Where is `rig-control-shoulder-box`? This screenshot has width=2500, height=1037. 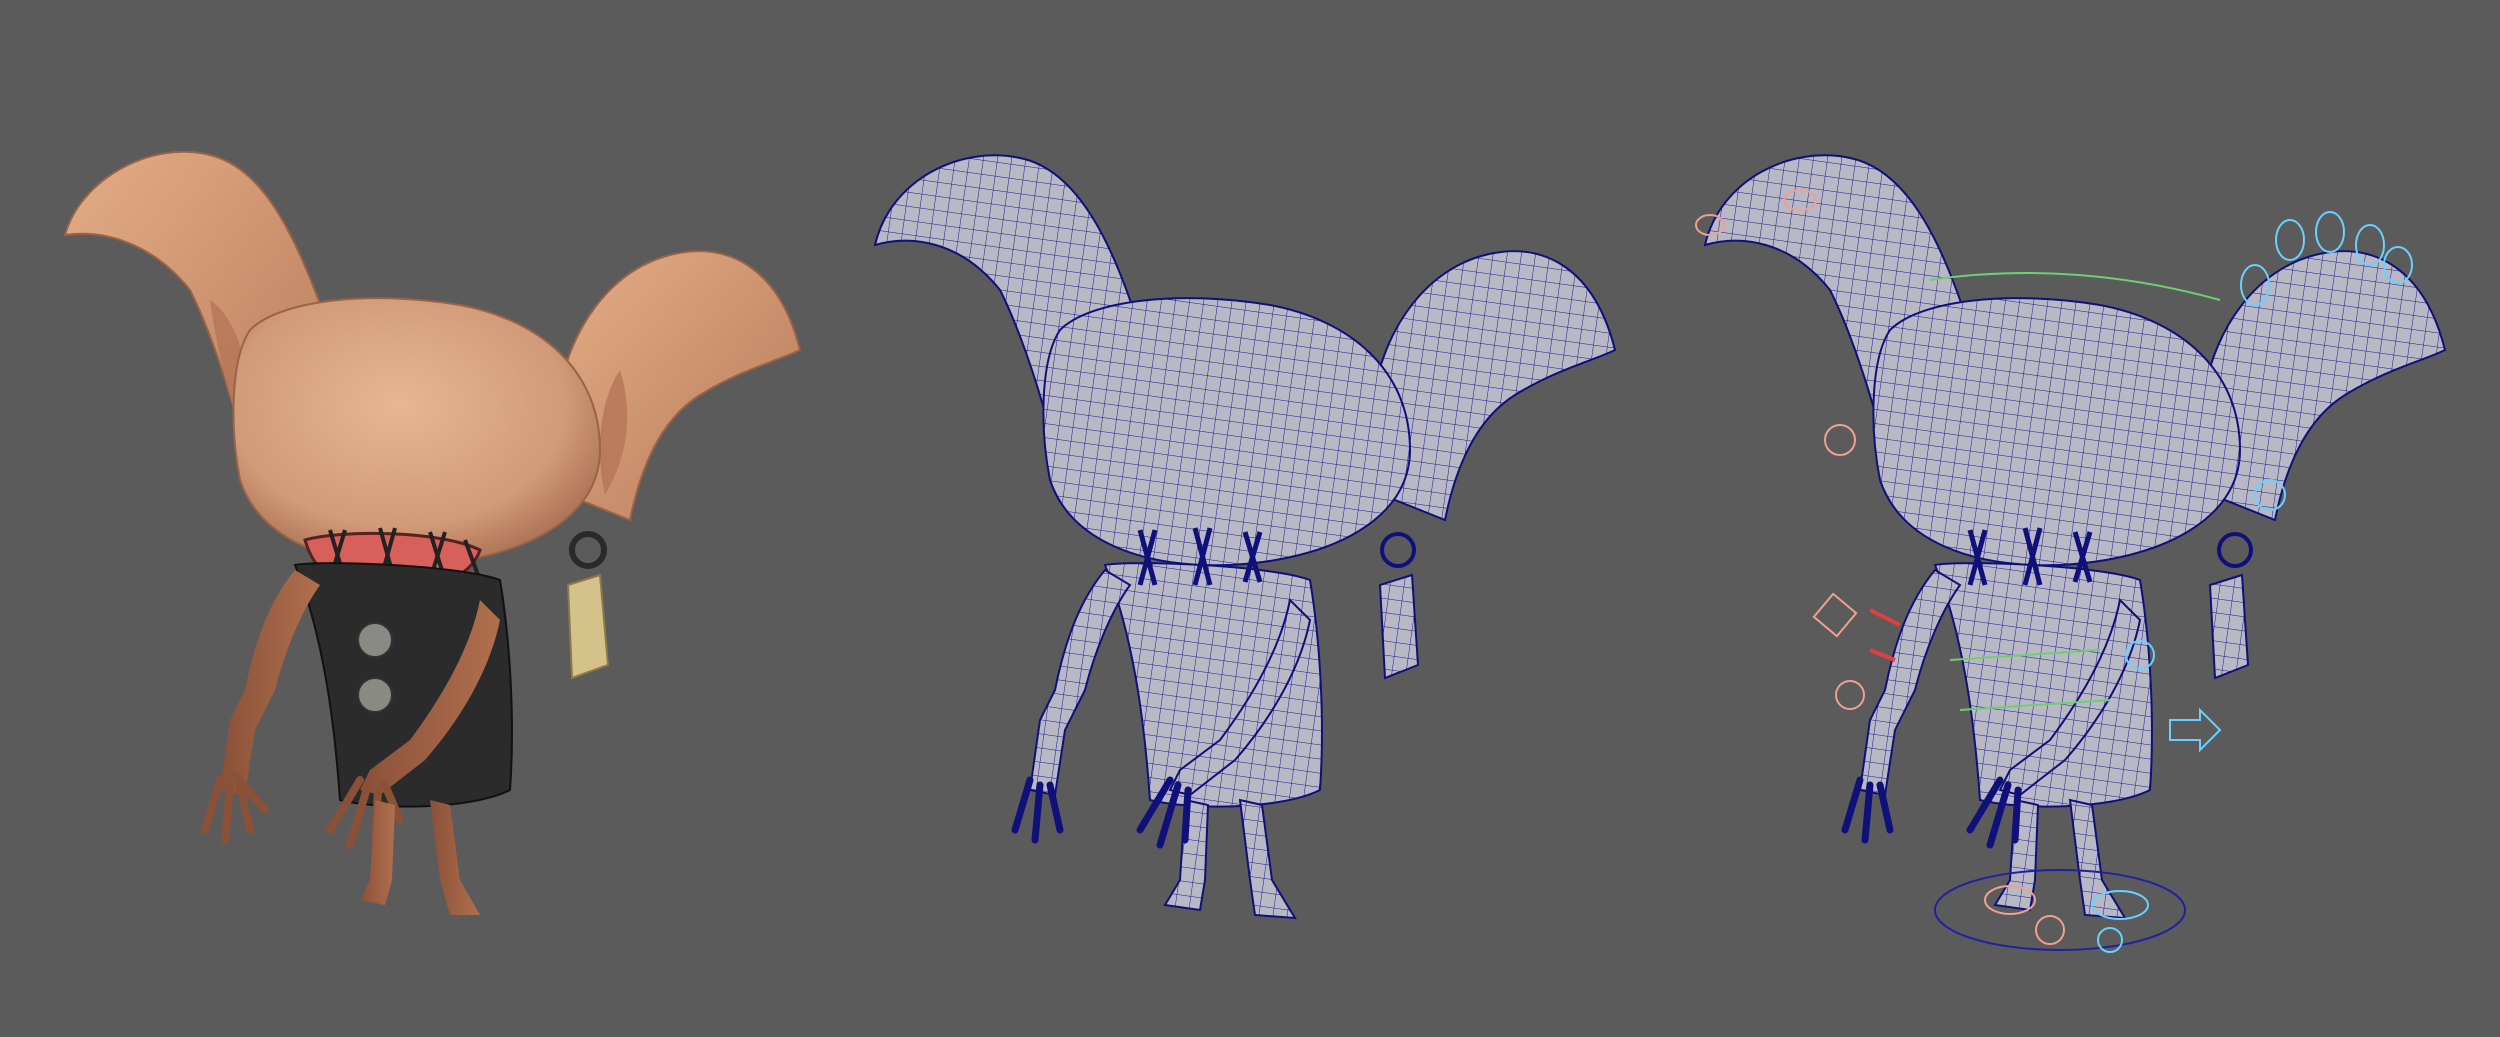 rig-control-shoulder-box is located at coordinates (1835, 615).